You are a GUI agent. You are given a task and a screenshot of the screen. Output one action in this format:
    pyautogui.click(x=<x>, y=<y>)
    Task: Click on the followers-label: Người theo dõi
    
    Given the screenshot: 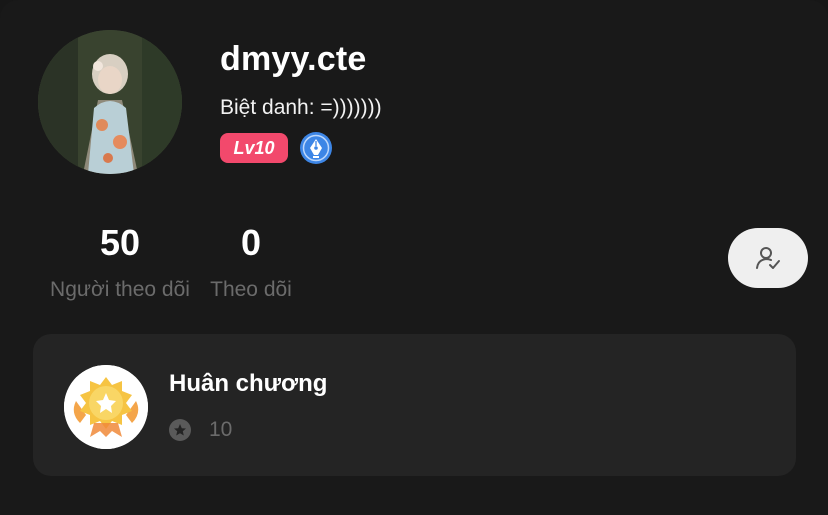 What is the action you would take?
    pyautogui.click(x=120, y=289)
    